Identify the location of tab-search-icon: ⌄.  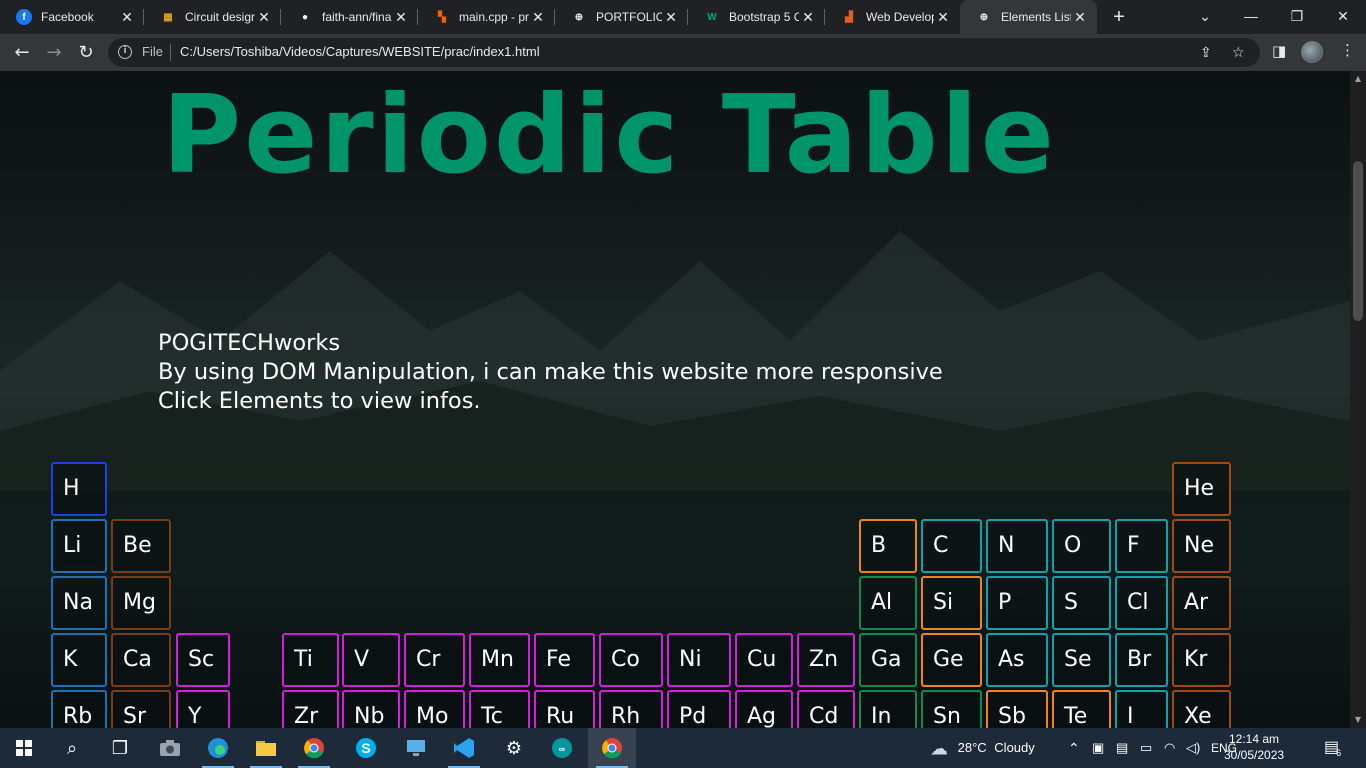
(1205, 17).